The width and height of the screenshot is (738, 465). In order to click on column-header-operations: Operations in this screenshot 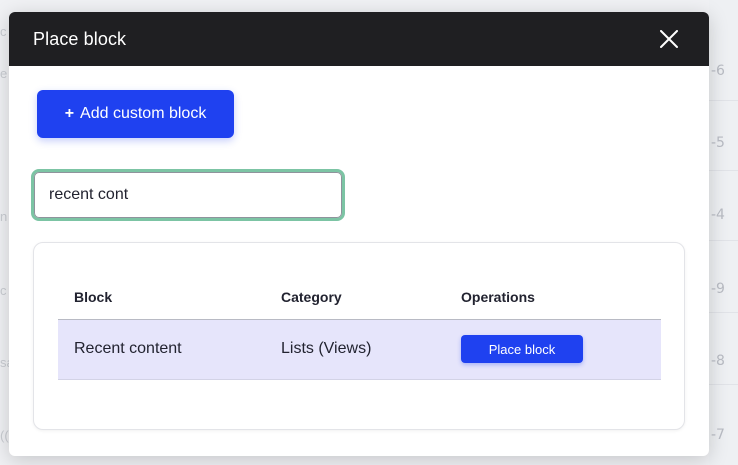, I will do `click(553, 297)`.